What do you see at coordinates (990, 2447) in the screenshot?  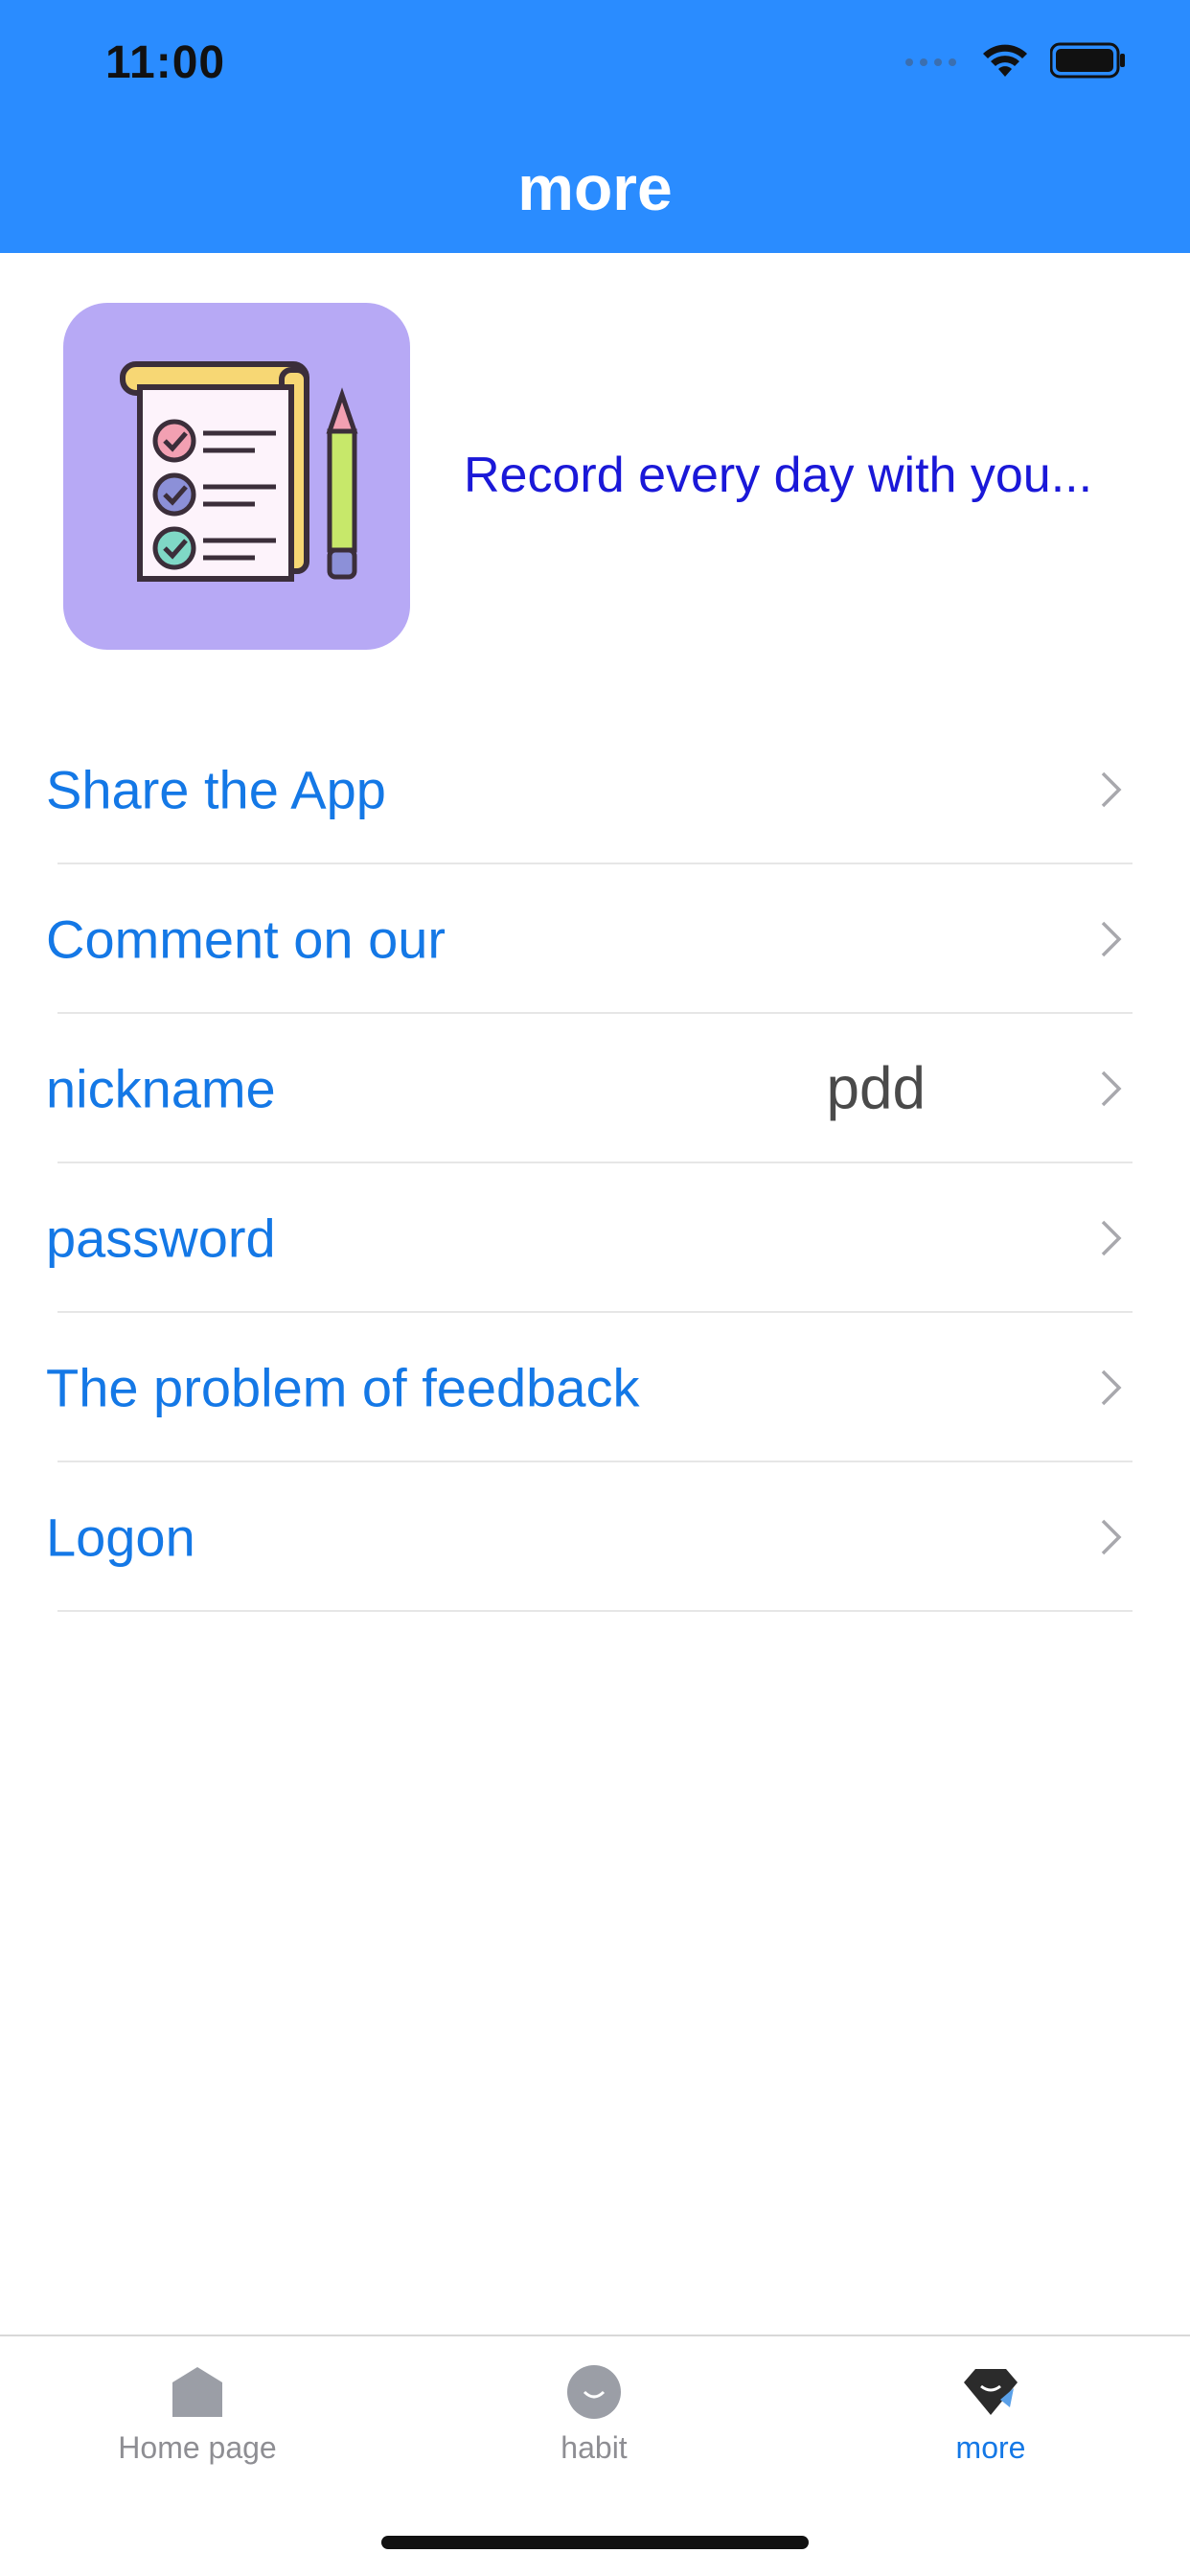 I see `tab-label: more` at bounding box center [990, 2447].